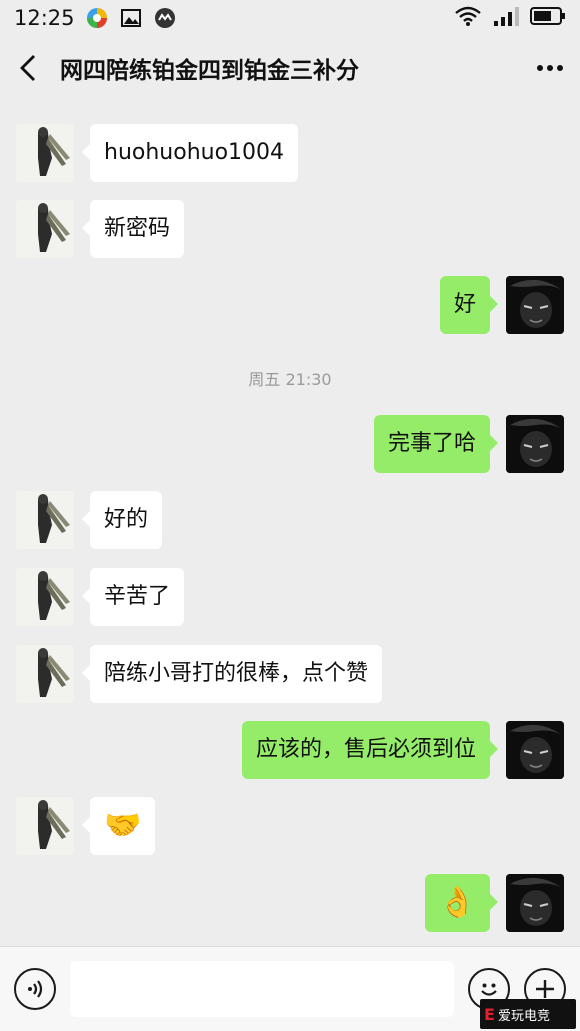  What do you see at coordinates (506, 18) in the screenshot?
I see `signal-icon` at bounding box center [506, 18].